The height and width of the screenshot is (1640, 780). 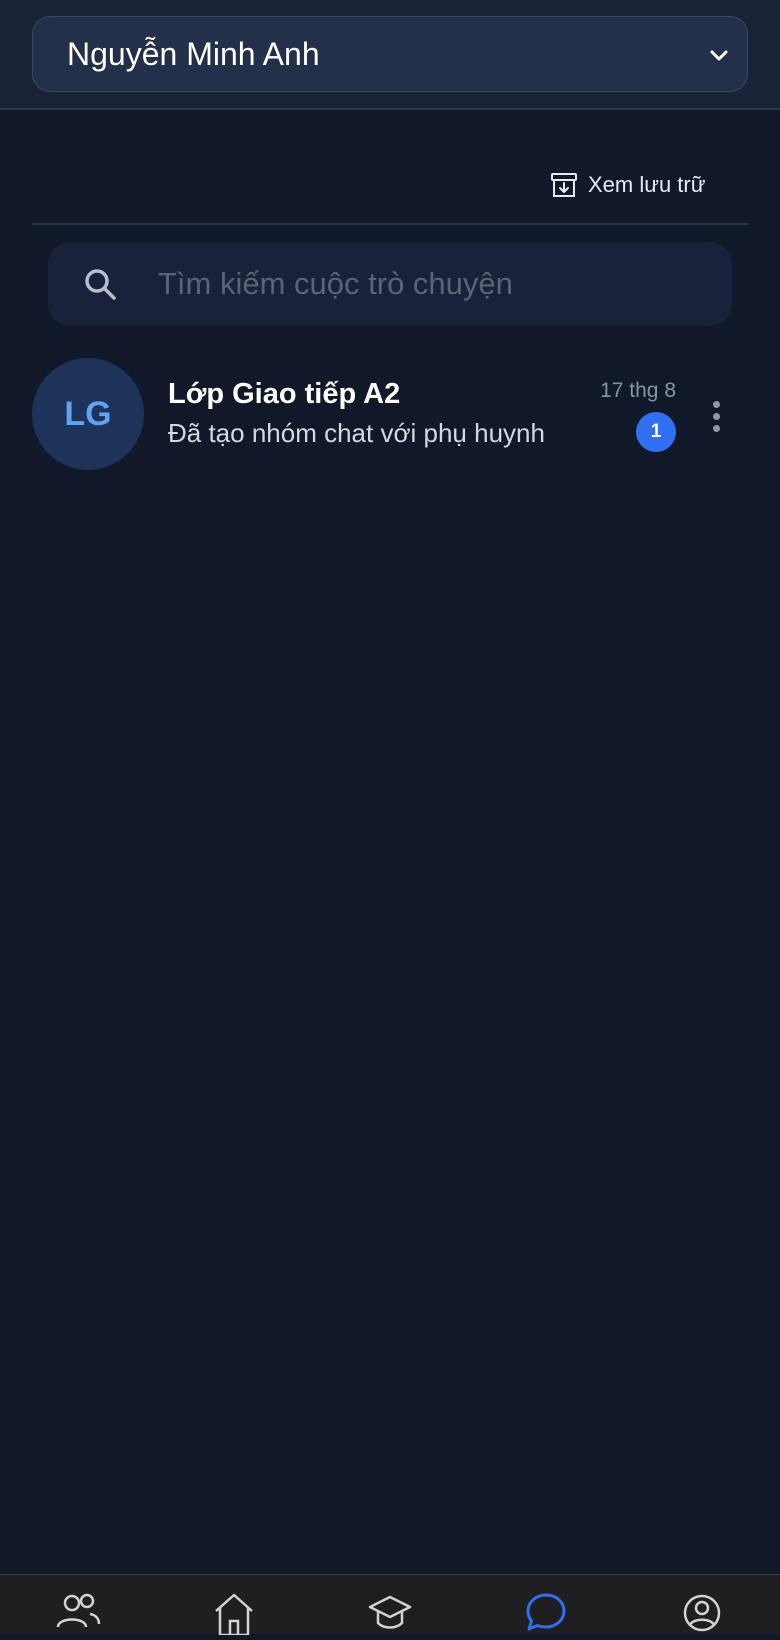 I want to click on conversation-preview: Đã tạo nhóm chat với phụ huynh, so click(x=356, y=433).